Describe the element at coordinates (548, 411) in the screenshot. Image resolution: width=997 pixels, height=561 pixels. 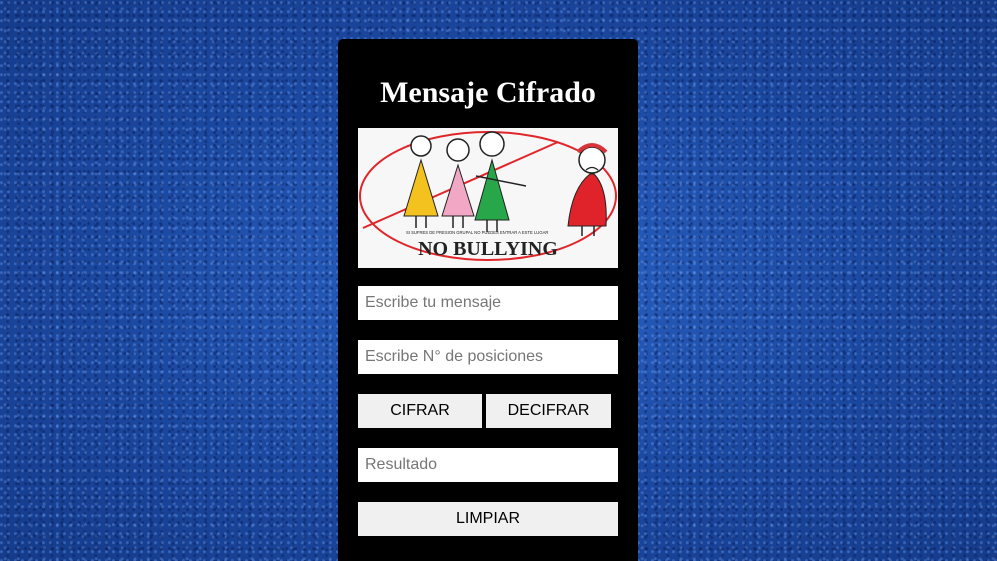
I see `decrypt-button: DECIFRAR` at that location.